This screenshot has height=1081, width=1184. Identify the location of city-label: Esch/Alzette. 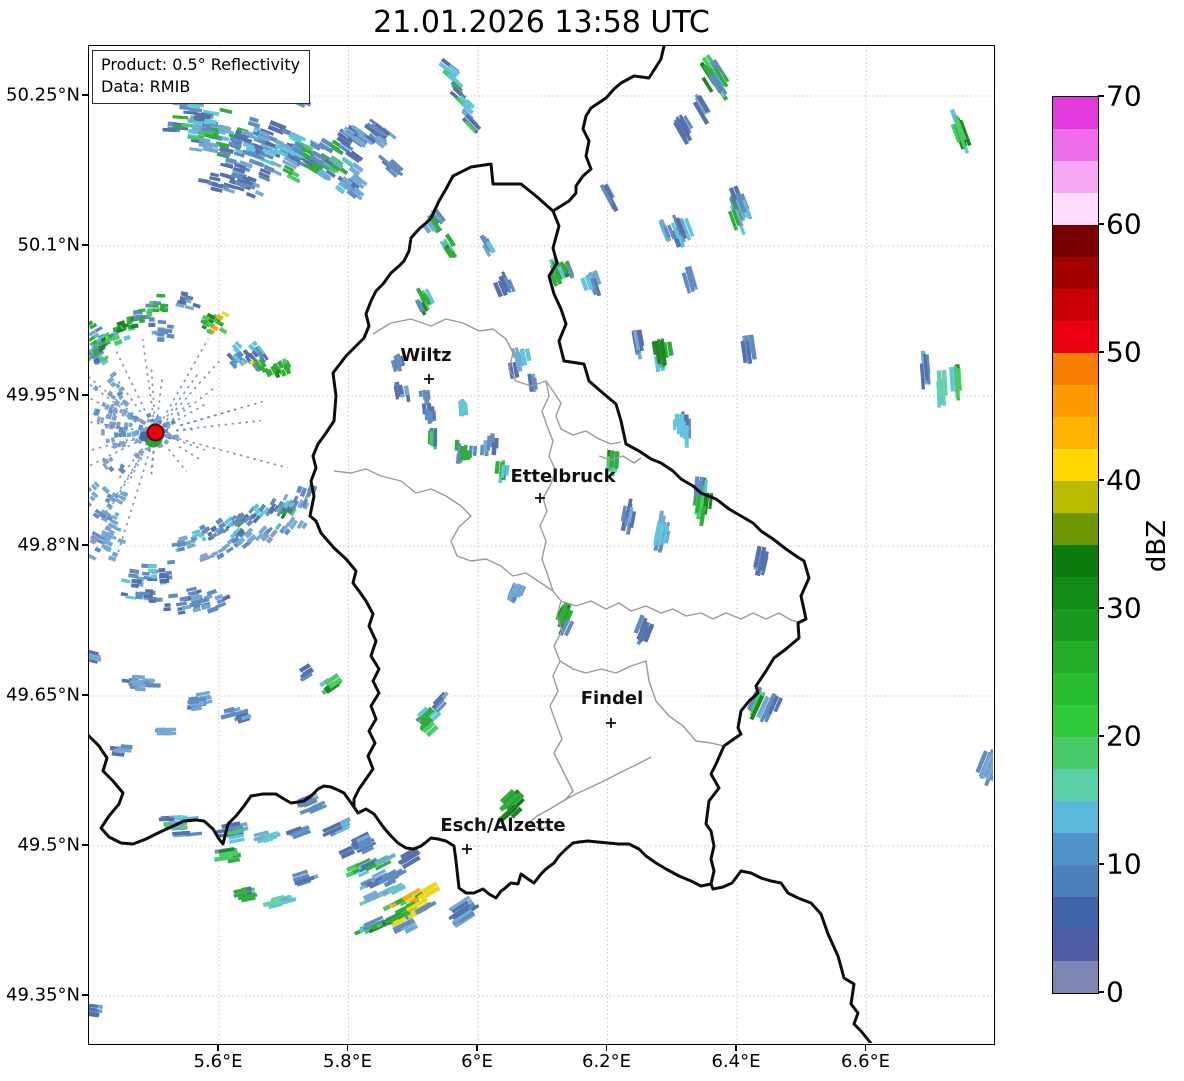
(502, 825).